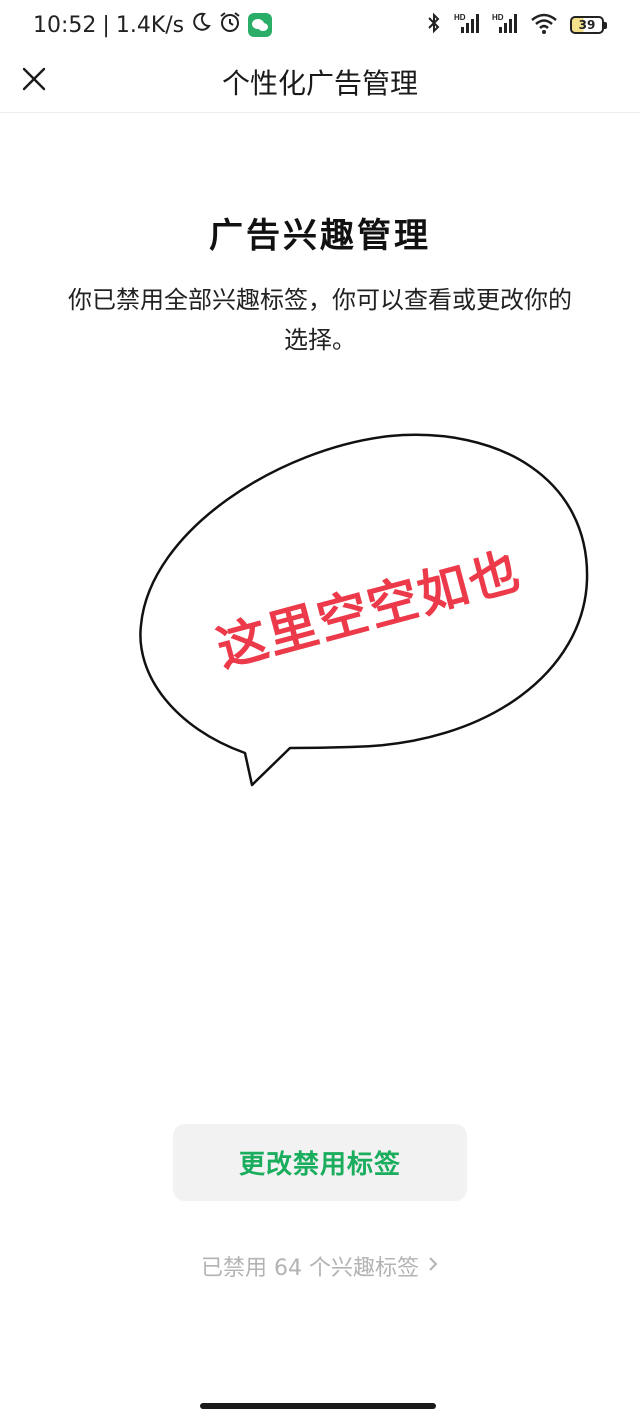 Image resolution: width=640 pixels, height=1422 pixels. I want to click on nav-bar: 个性化广告管理, so click(320, 81).